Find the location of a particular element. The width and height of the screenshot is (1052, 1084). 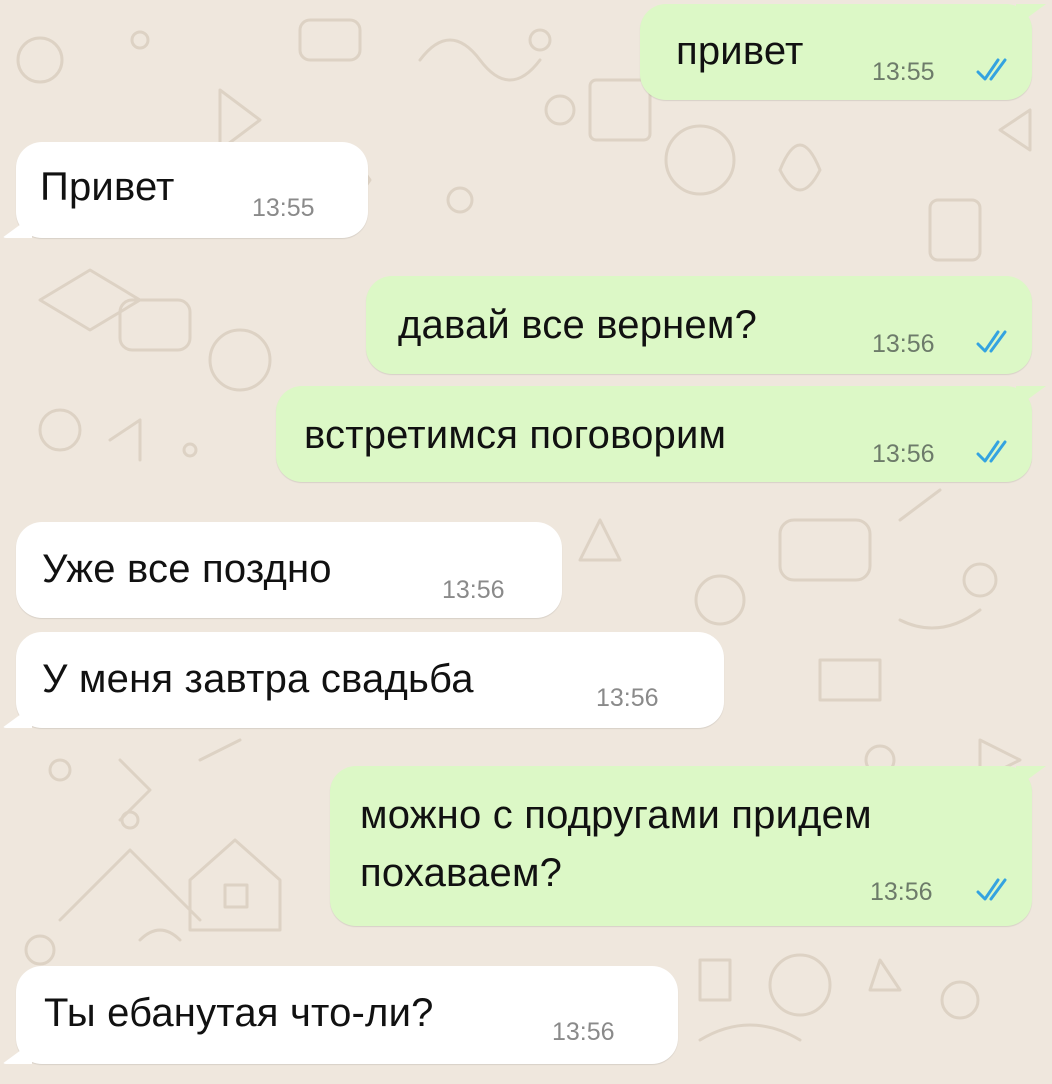

incoming-message: Ты ебанутая что-ли? 13:56 is located at coordinates (347, 1015).